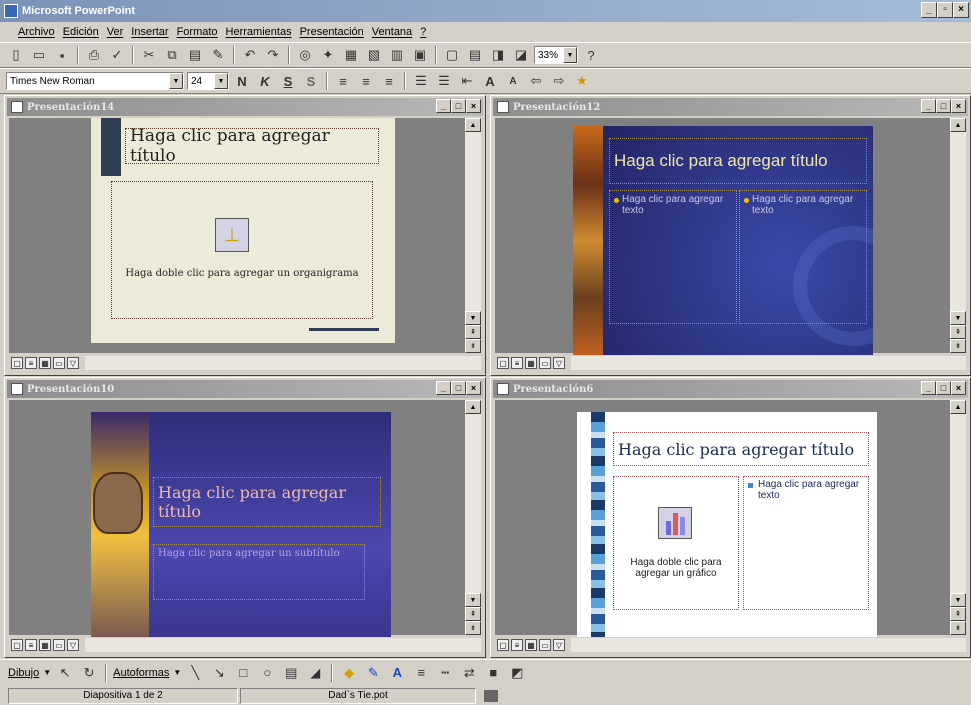 This screenshot has height=705, width=971. I want to click on right-content-placeholder: Haga clic para agregar texto, so click(803, 257).